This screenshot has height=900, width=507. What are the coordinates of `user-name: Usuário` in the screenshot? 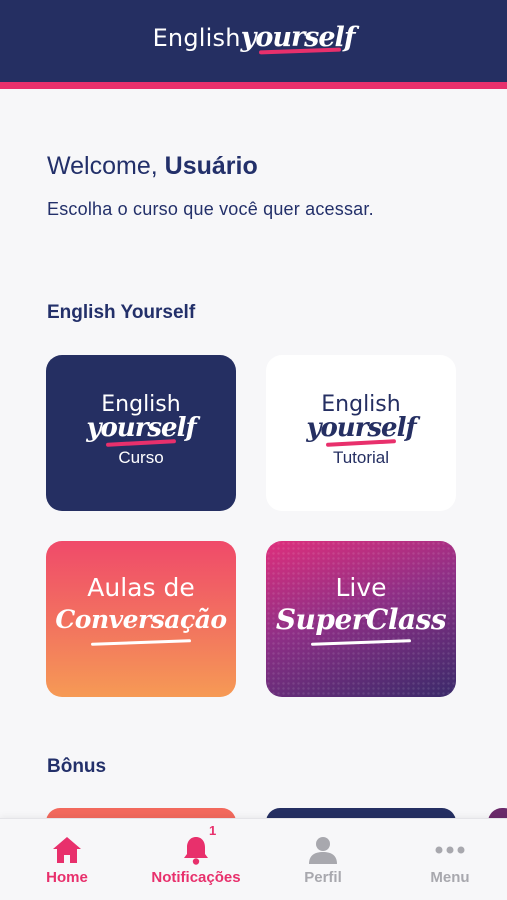 It's located at (211, 166).